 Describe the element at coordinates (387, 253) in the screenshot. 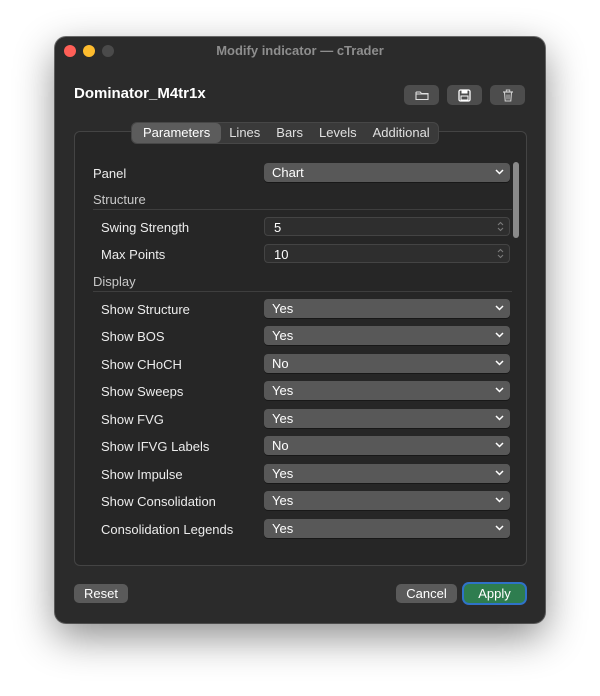

I see `max-points-stepper: 10` at that location.